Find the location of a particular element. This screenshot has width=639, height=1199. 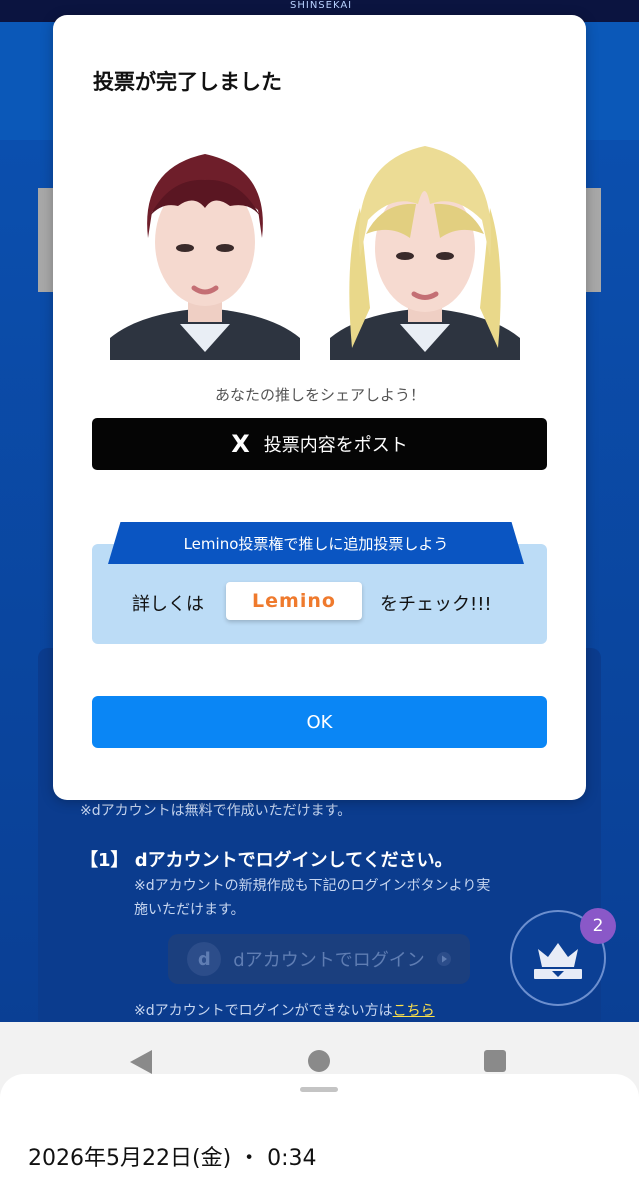

lemino-logo-button: Lemino is located at coordinates (294, 601).